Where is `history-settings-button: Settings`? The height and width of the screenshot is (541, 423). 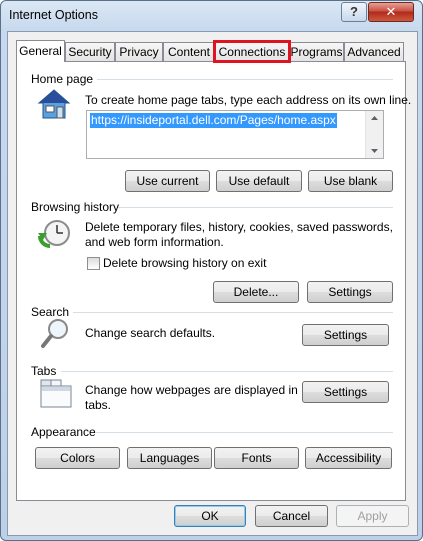
history-settings-button: Settings is located at coordinates (350, 292).